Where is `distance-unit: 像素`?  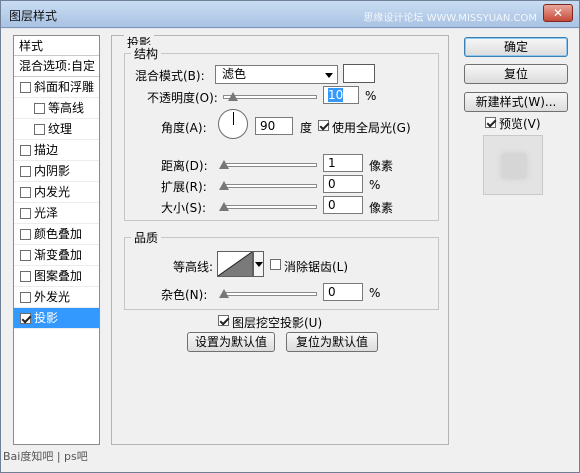
distance-unit: 像素 is located at coordinates (381, 166).